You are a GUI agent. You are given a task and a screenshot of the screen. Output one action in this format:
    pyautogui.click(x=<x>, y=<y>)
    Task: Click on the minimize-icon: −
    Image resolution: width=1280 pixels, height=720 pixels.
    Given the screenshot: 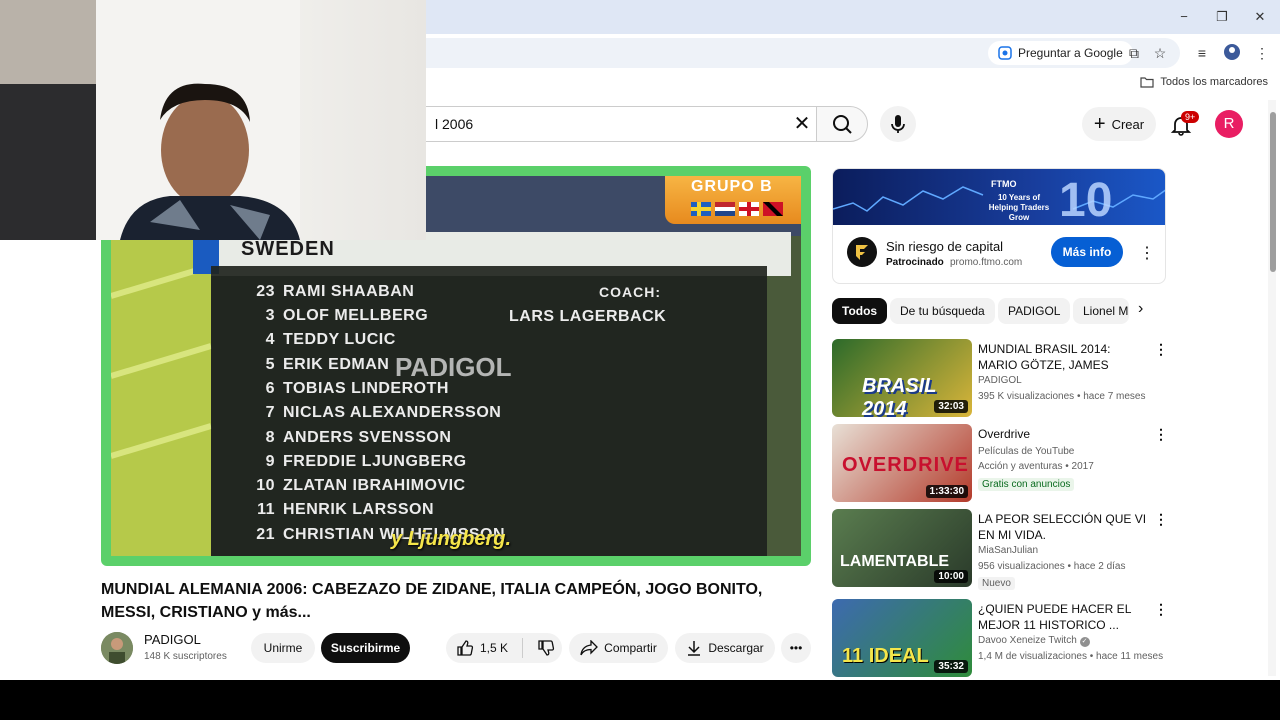 What is the action you would take?
    pyautogui.click(x=1184, y=17)
    